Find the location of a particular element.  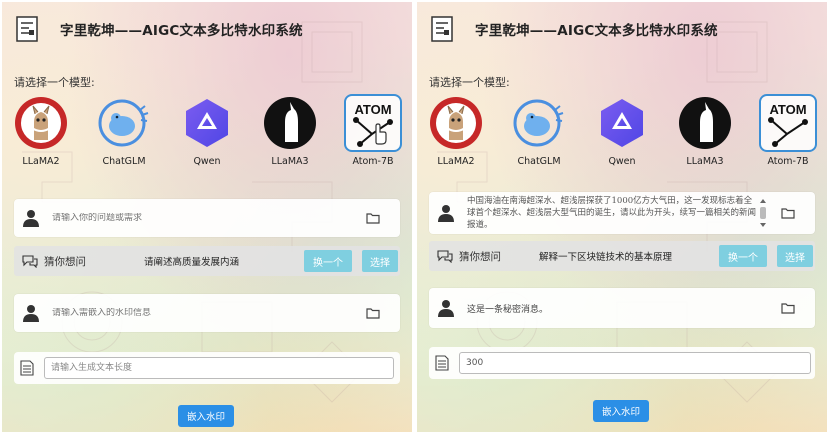

scroll-up-arrow-icon is located at coordinates (763, 201).